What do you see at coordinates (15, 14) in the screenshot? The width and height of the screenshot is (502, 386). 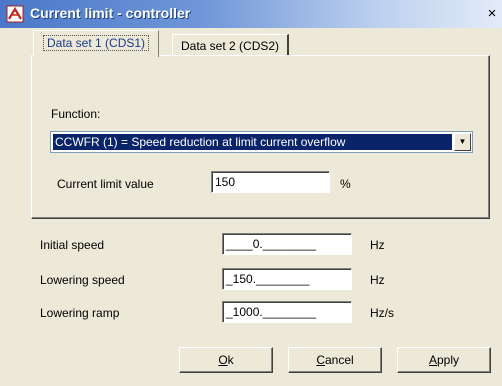 I see `controller-icon` at bounding box center [15, 14].